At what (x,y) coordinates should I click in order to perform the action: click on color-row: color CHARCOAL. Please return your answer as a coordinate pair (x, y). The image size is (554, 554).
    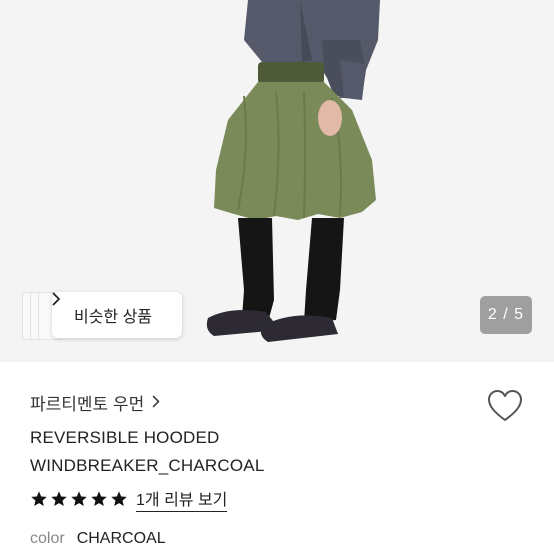
    Looking at the image, I should click on (98, 539).